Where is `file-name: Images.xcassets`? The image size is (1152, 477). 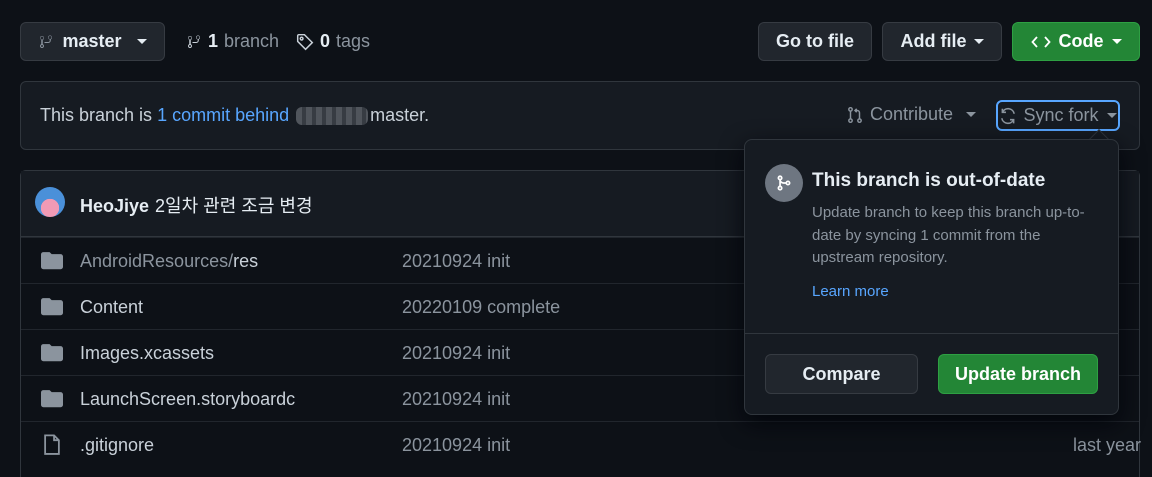
file-name: Images.xcassets is located at coordinates (147, 353).